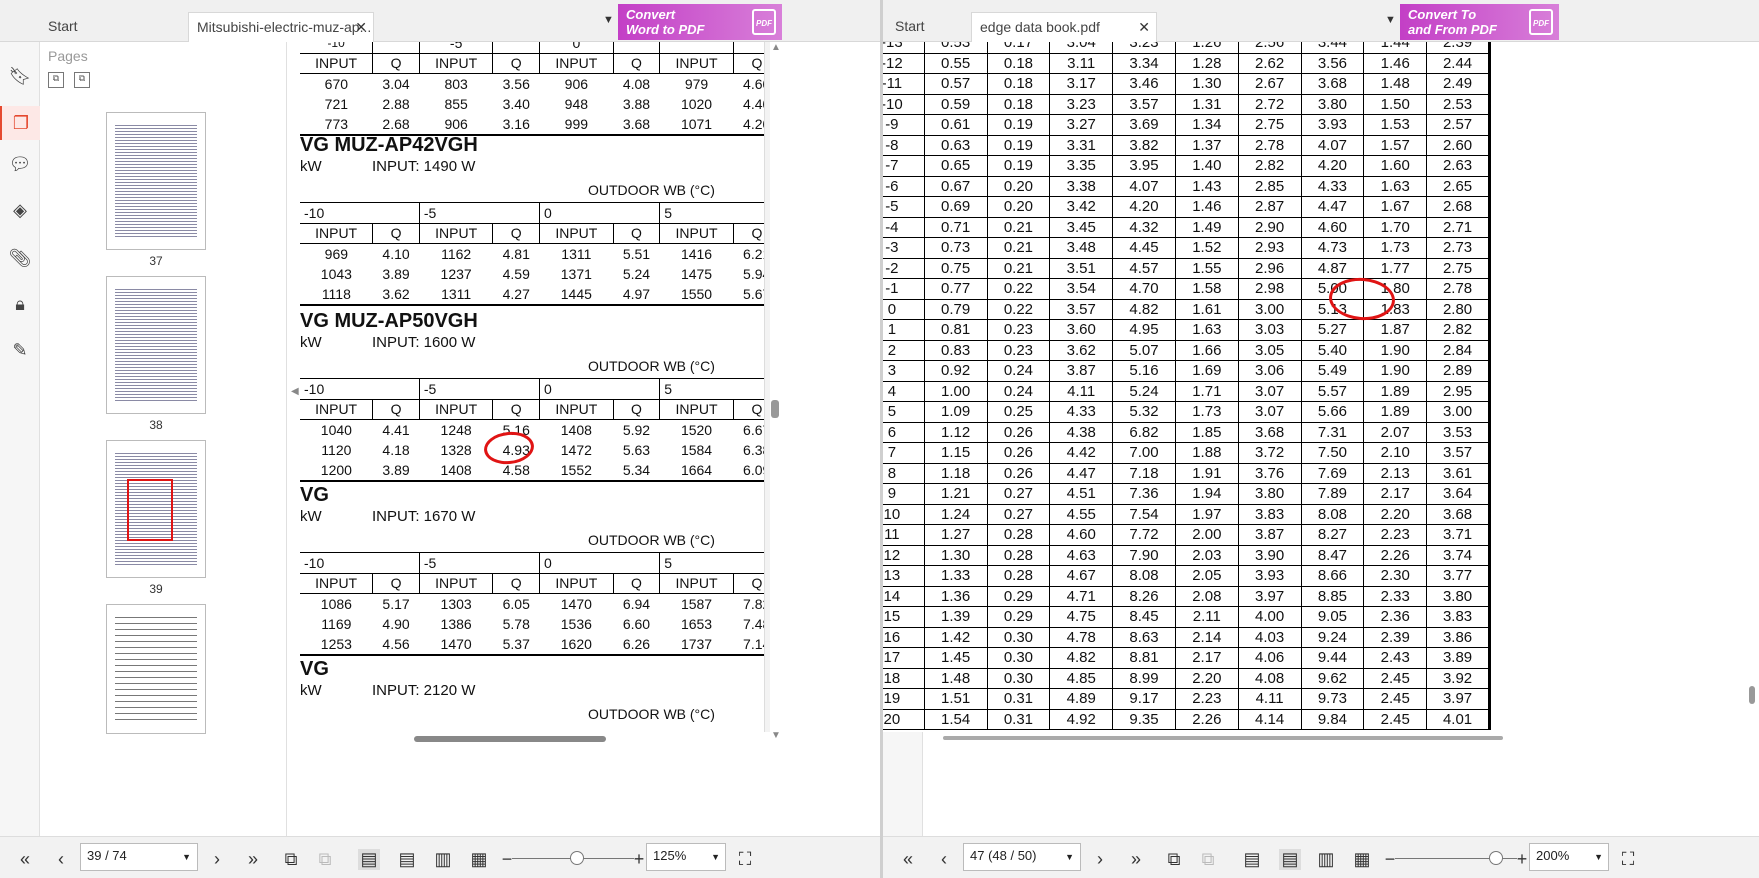  I want to click on table-cell: 0.29, so click(1018, 617).